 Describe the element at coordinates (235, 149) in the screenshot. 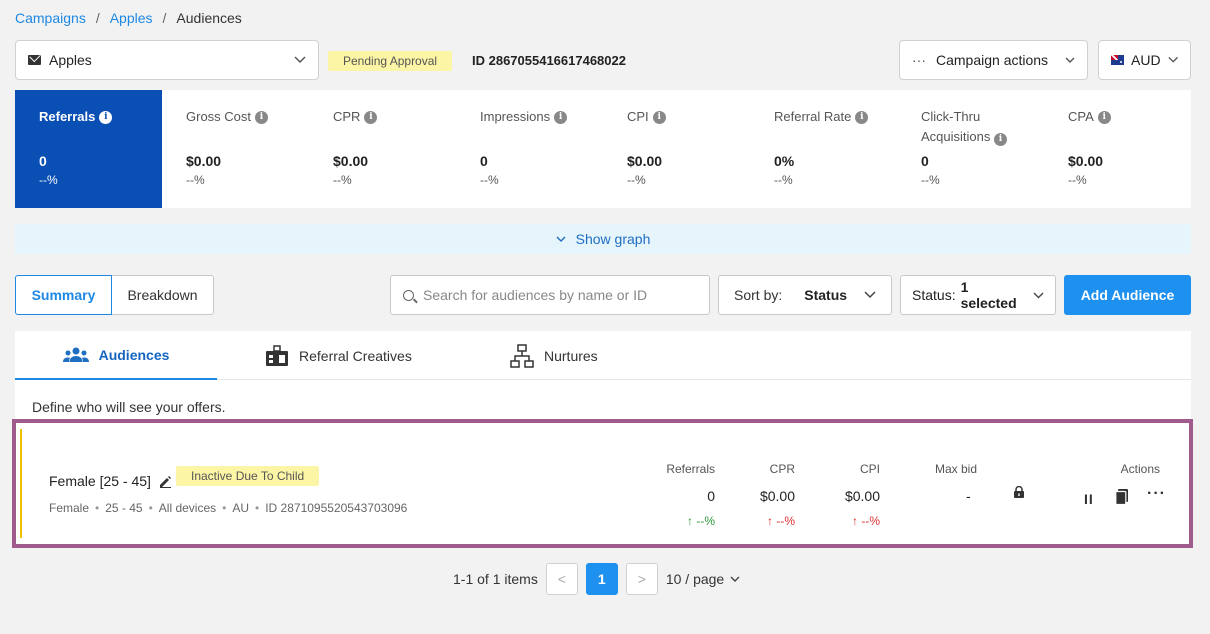

I see `stat-gross-cost: Gross Cost i $0.00 --%` at that location.